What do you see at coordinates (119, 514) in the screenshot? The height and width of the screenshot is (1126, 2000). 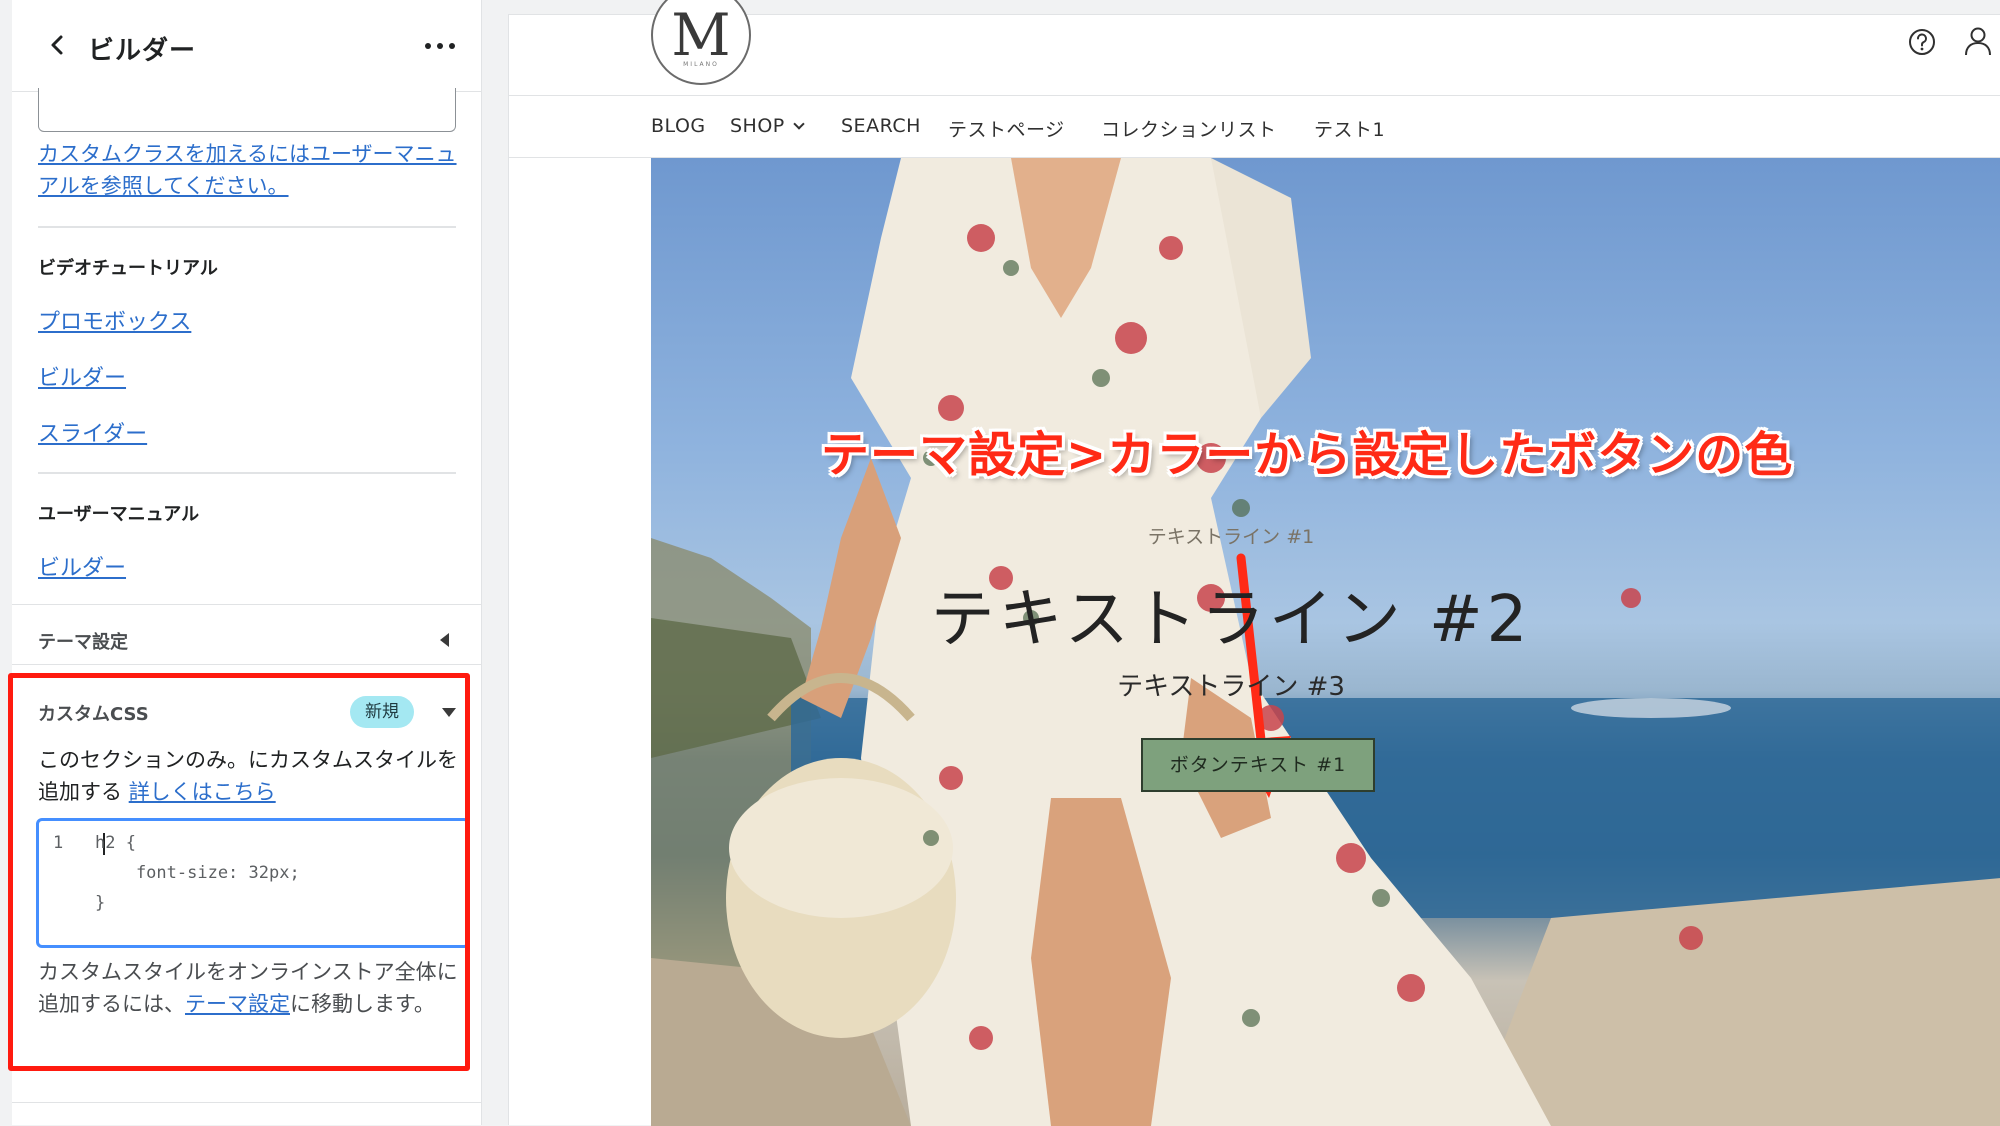 I see `user-manual-label: ユーザーマニュアル` at bounding box center [119, 514].